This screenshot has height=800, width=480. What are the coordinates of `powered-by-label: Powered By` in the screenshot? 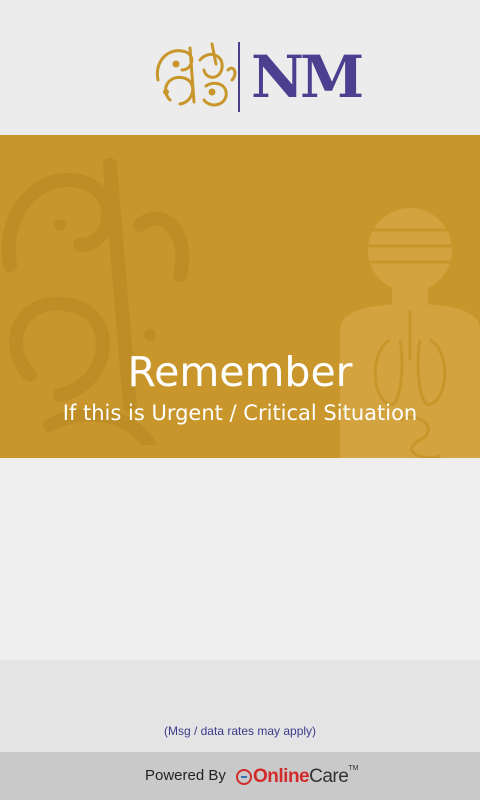 It's located at (185, 775).